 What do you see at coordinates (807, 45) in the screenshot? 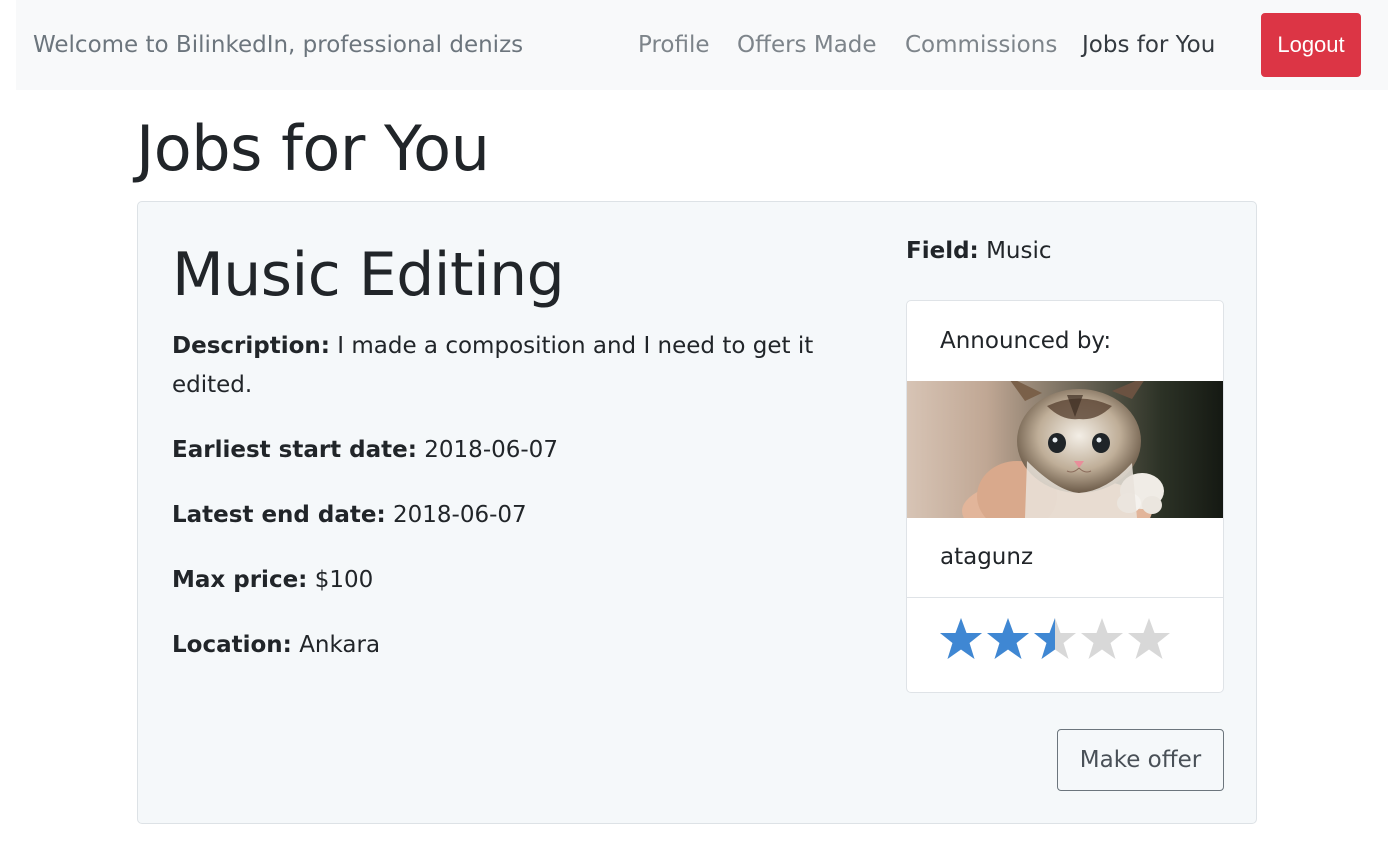
I see `nav-link-offers-made: Offers Made` at bounding box center [807, 45].